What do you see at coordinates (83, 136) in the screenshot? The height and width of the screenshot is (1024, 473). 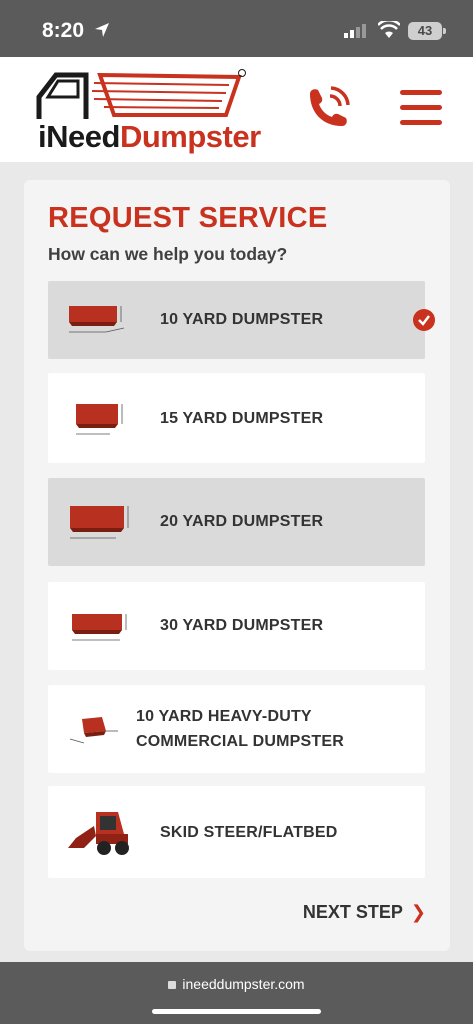 I see `logo-main: Need` at bounding box center [83, 136].